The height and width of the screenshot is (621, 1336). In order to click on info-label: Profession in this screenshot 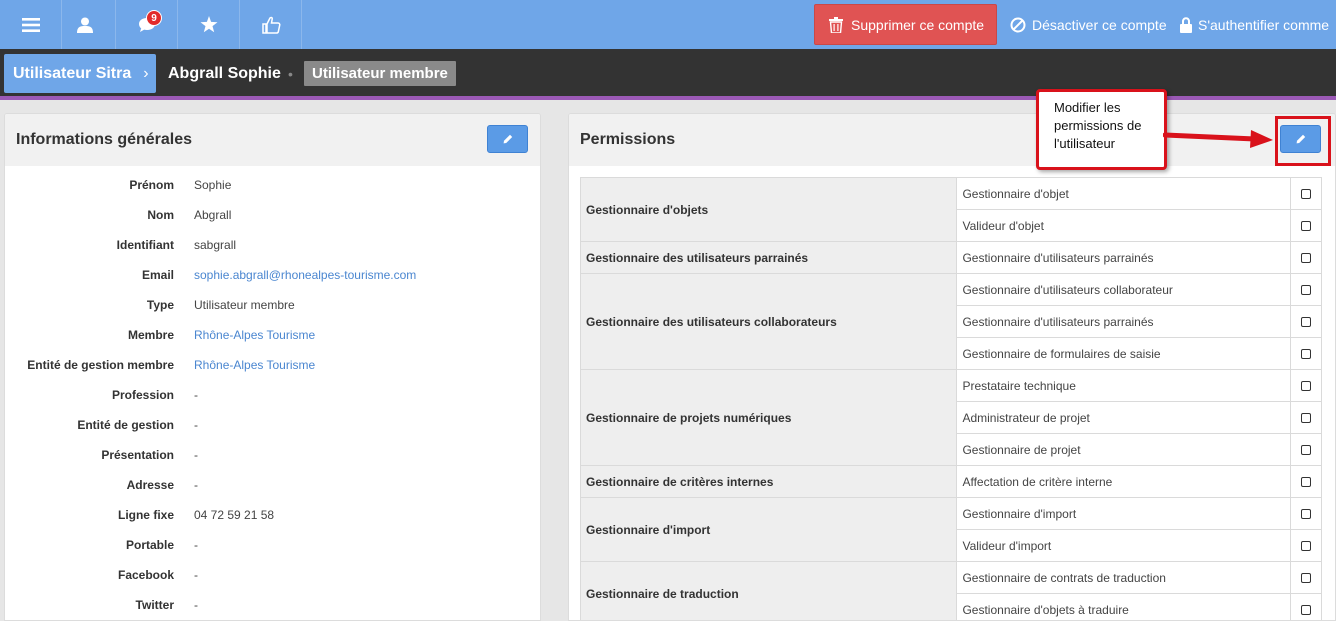, I will do `click(142, 395)`.